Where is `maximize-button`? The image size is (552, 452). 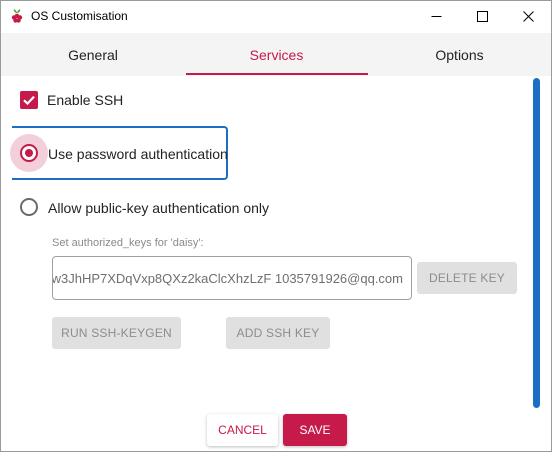
maximize-button is located at coordinates (482, 16).